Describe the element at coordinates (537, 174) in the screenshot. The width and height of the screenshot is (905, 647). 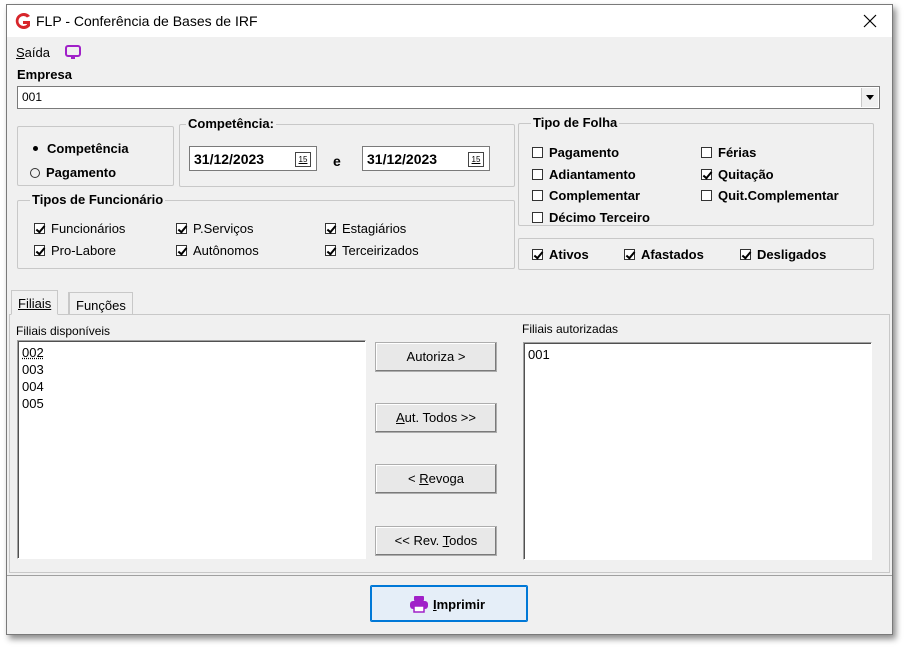
I see `checkbox-adiantamento-box` at that location.